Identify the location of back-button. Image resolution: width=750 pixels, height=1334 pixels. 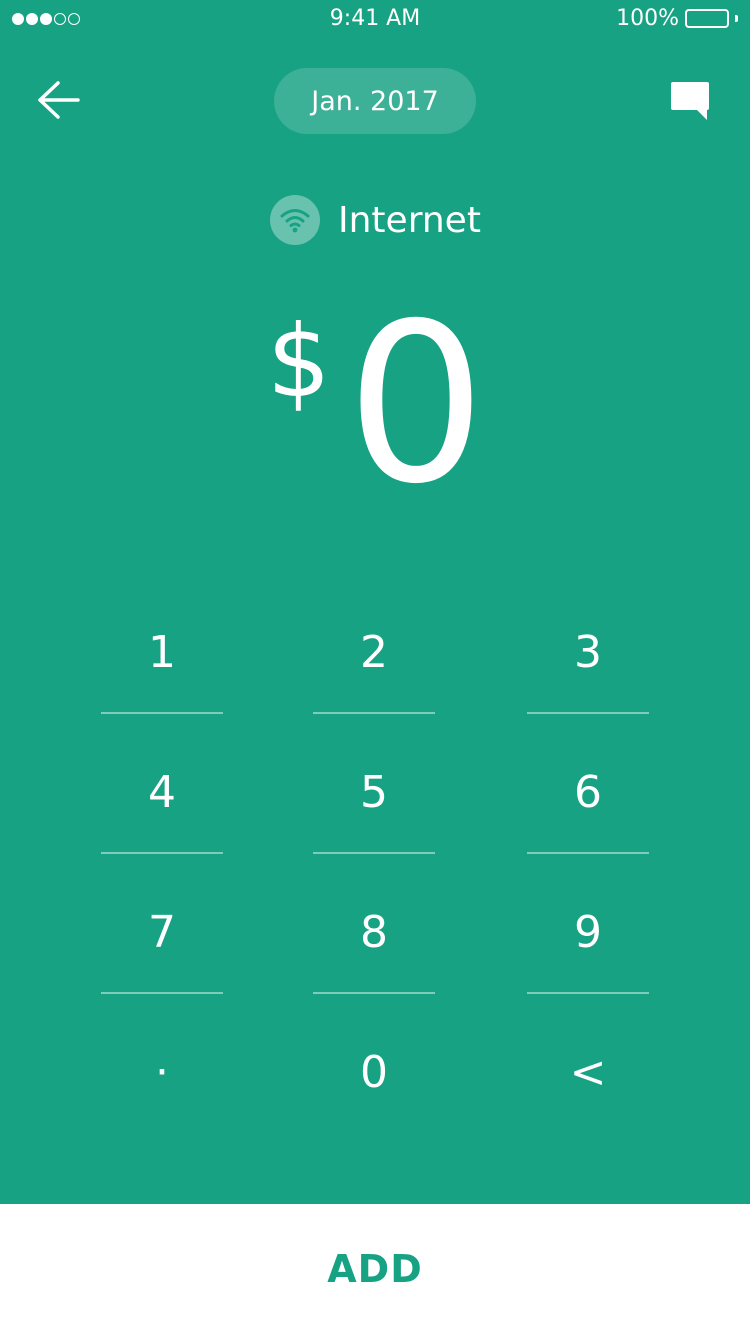
(59, 100).